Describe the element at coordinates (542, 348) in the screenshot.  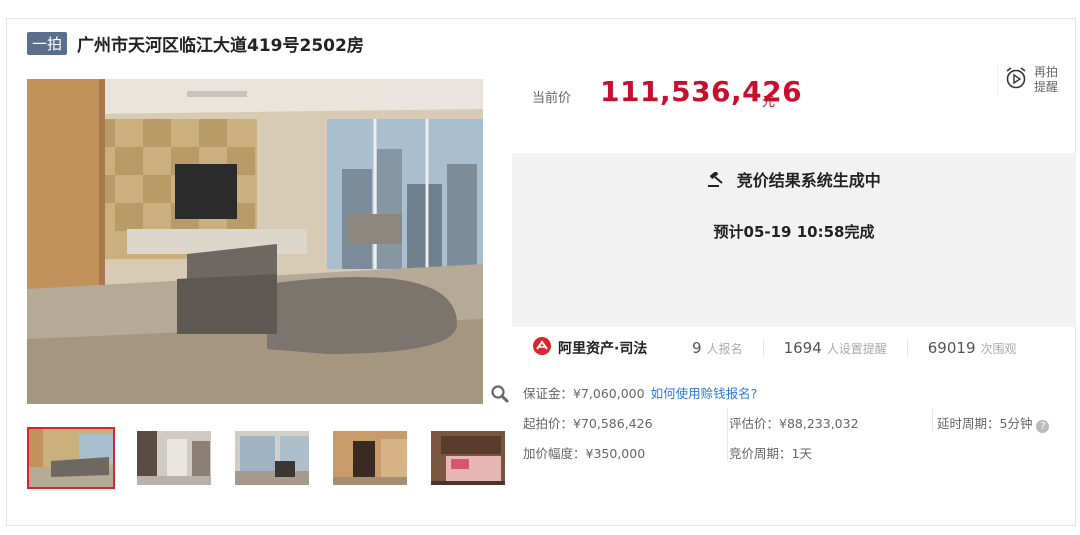
I see `ali-assets-icon` at that location.